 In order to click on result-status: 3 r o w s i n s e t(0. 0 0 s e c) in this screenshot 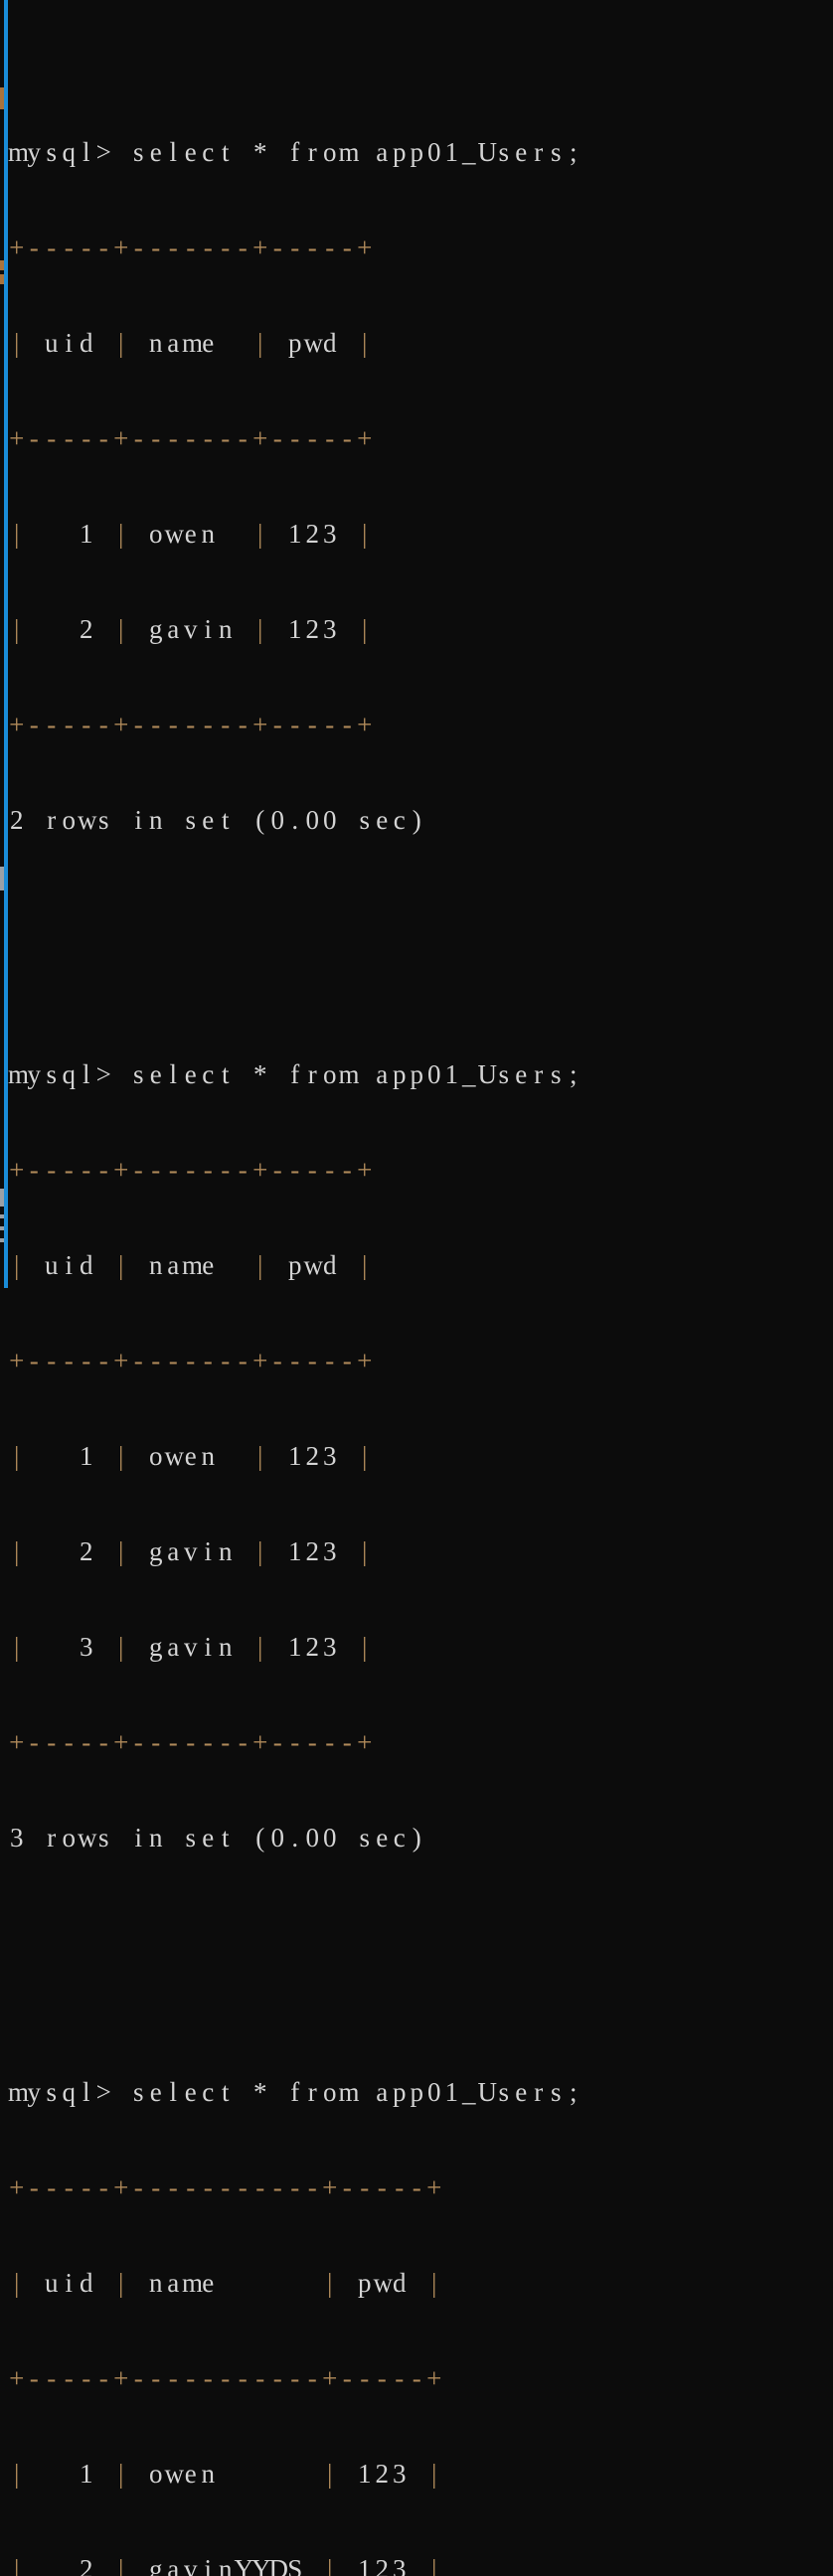, I will do `click(215, 1837)`.